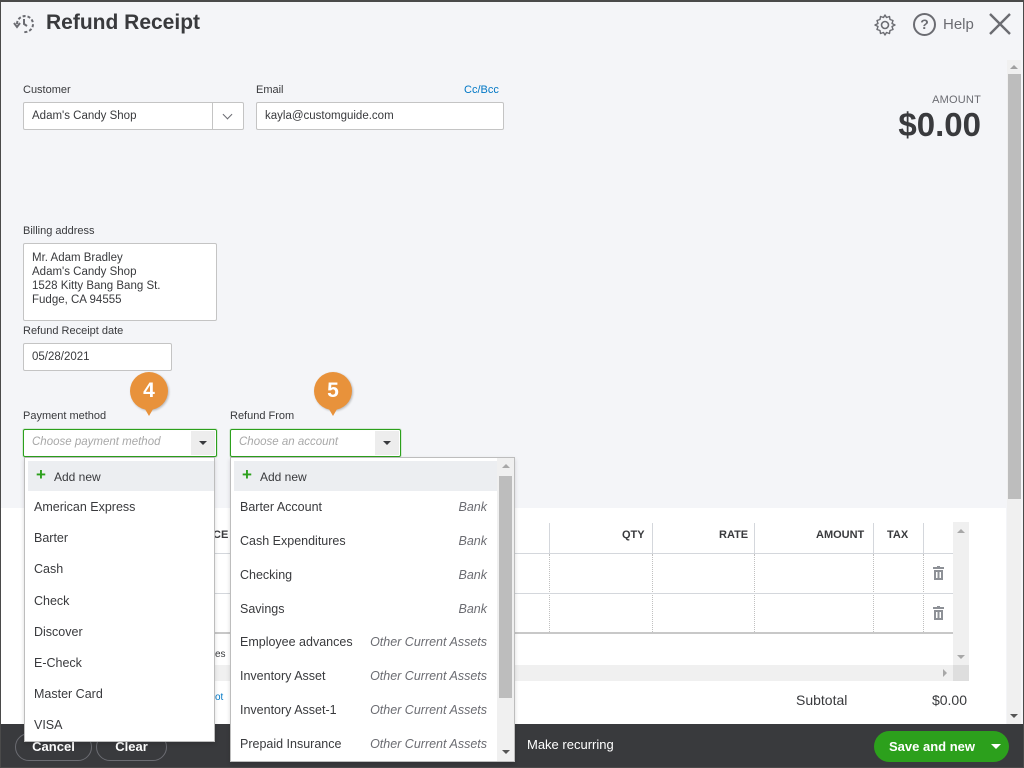 The image size is (1024, 768). What do you see at coordinates (149, 394) in the screenshot?
I see `callout-badge-4: 4` at bounding box center [149, 394].